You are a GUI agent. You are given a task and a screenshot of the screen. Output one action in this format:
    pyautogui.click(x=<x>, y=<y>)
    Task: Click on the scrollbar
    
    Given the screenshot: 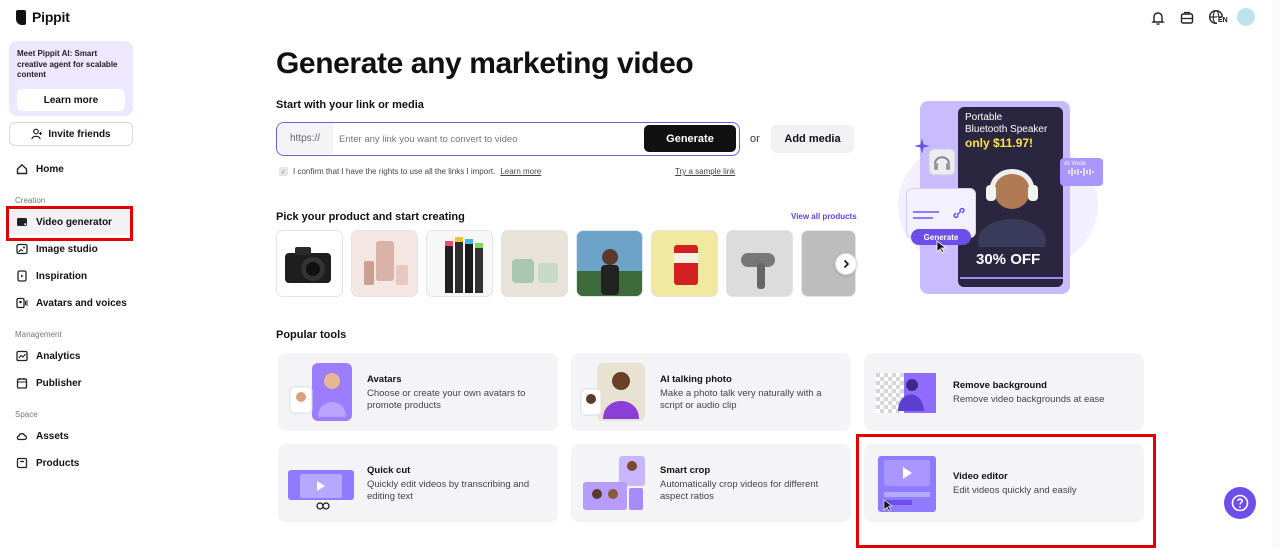 What is the action you would take?
    pyautogui.click(x=1276, y=274)
    